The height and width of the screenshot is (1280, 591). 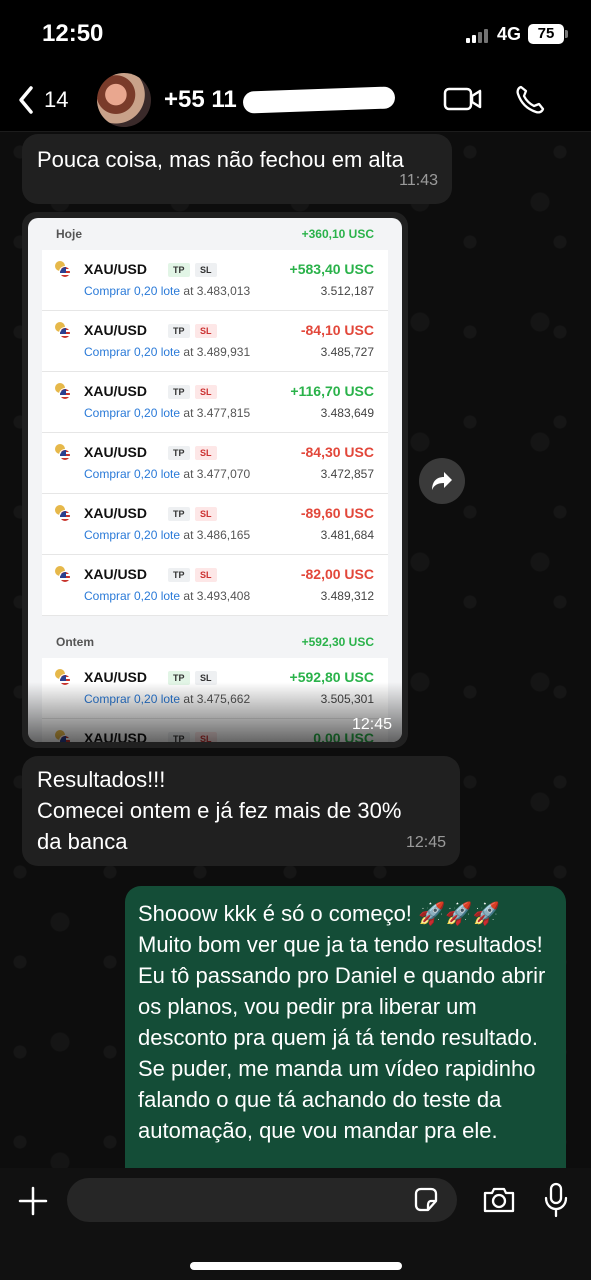 What do you see at coordinates (548, 34) in the screenshot?
I see `battery-icon: 75` at bounding box center [548, 34].